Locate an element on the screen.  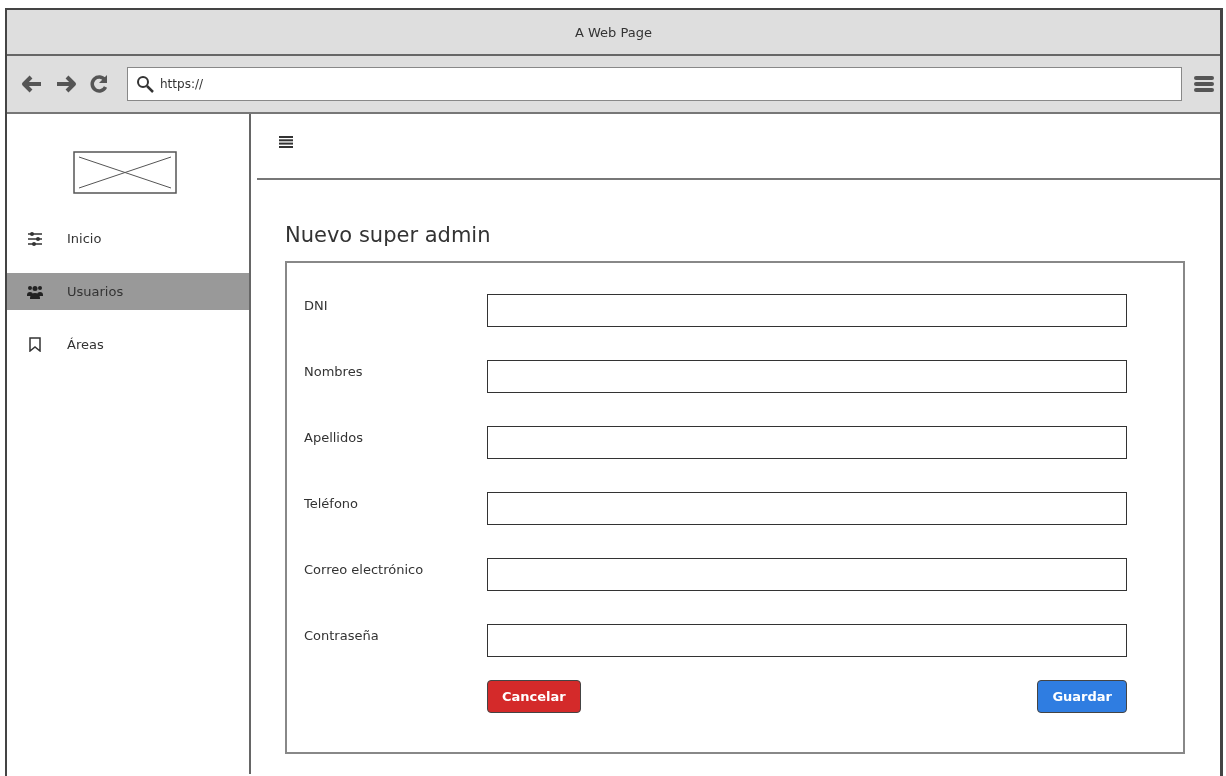
field-label: DNI is located at coordinates (316, 305).